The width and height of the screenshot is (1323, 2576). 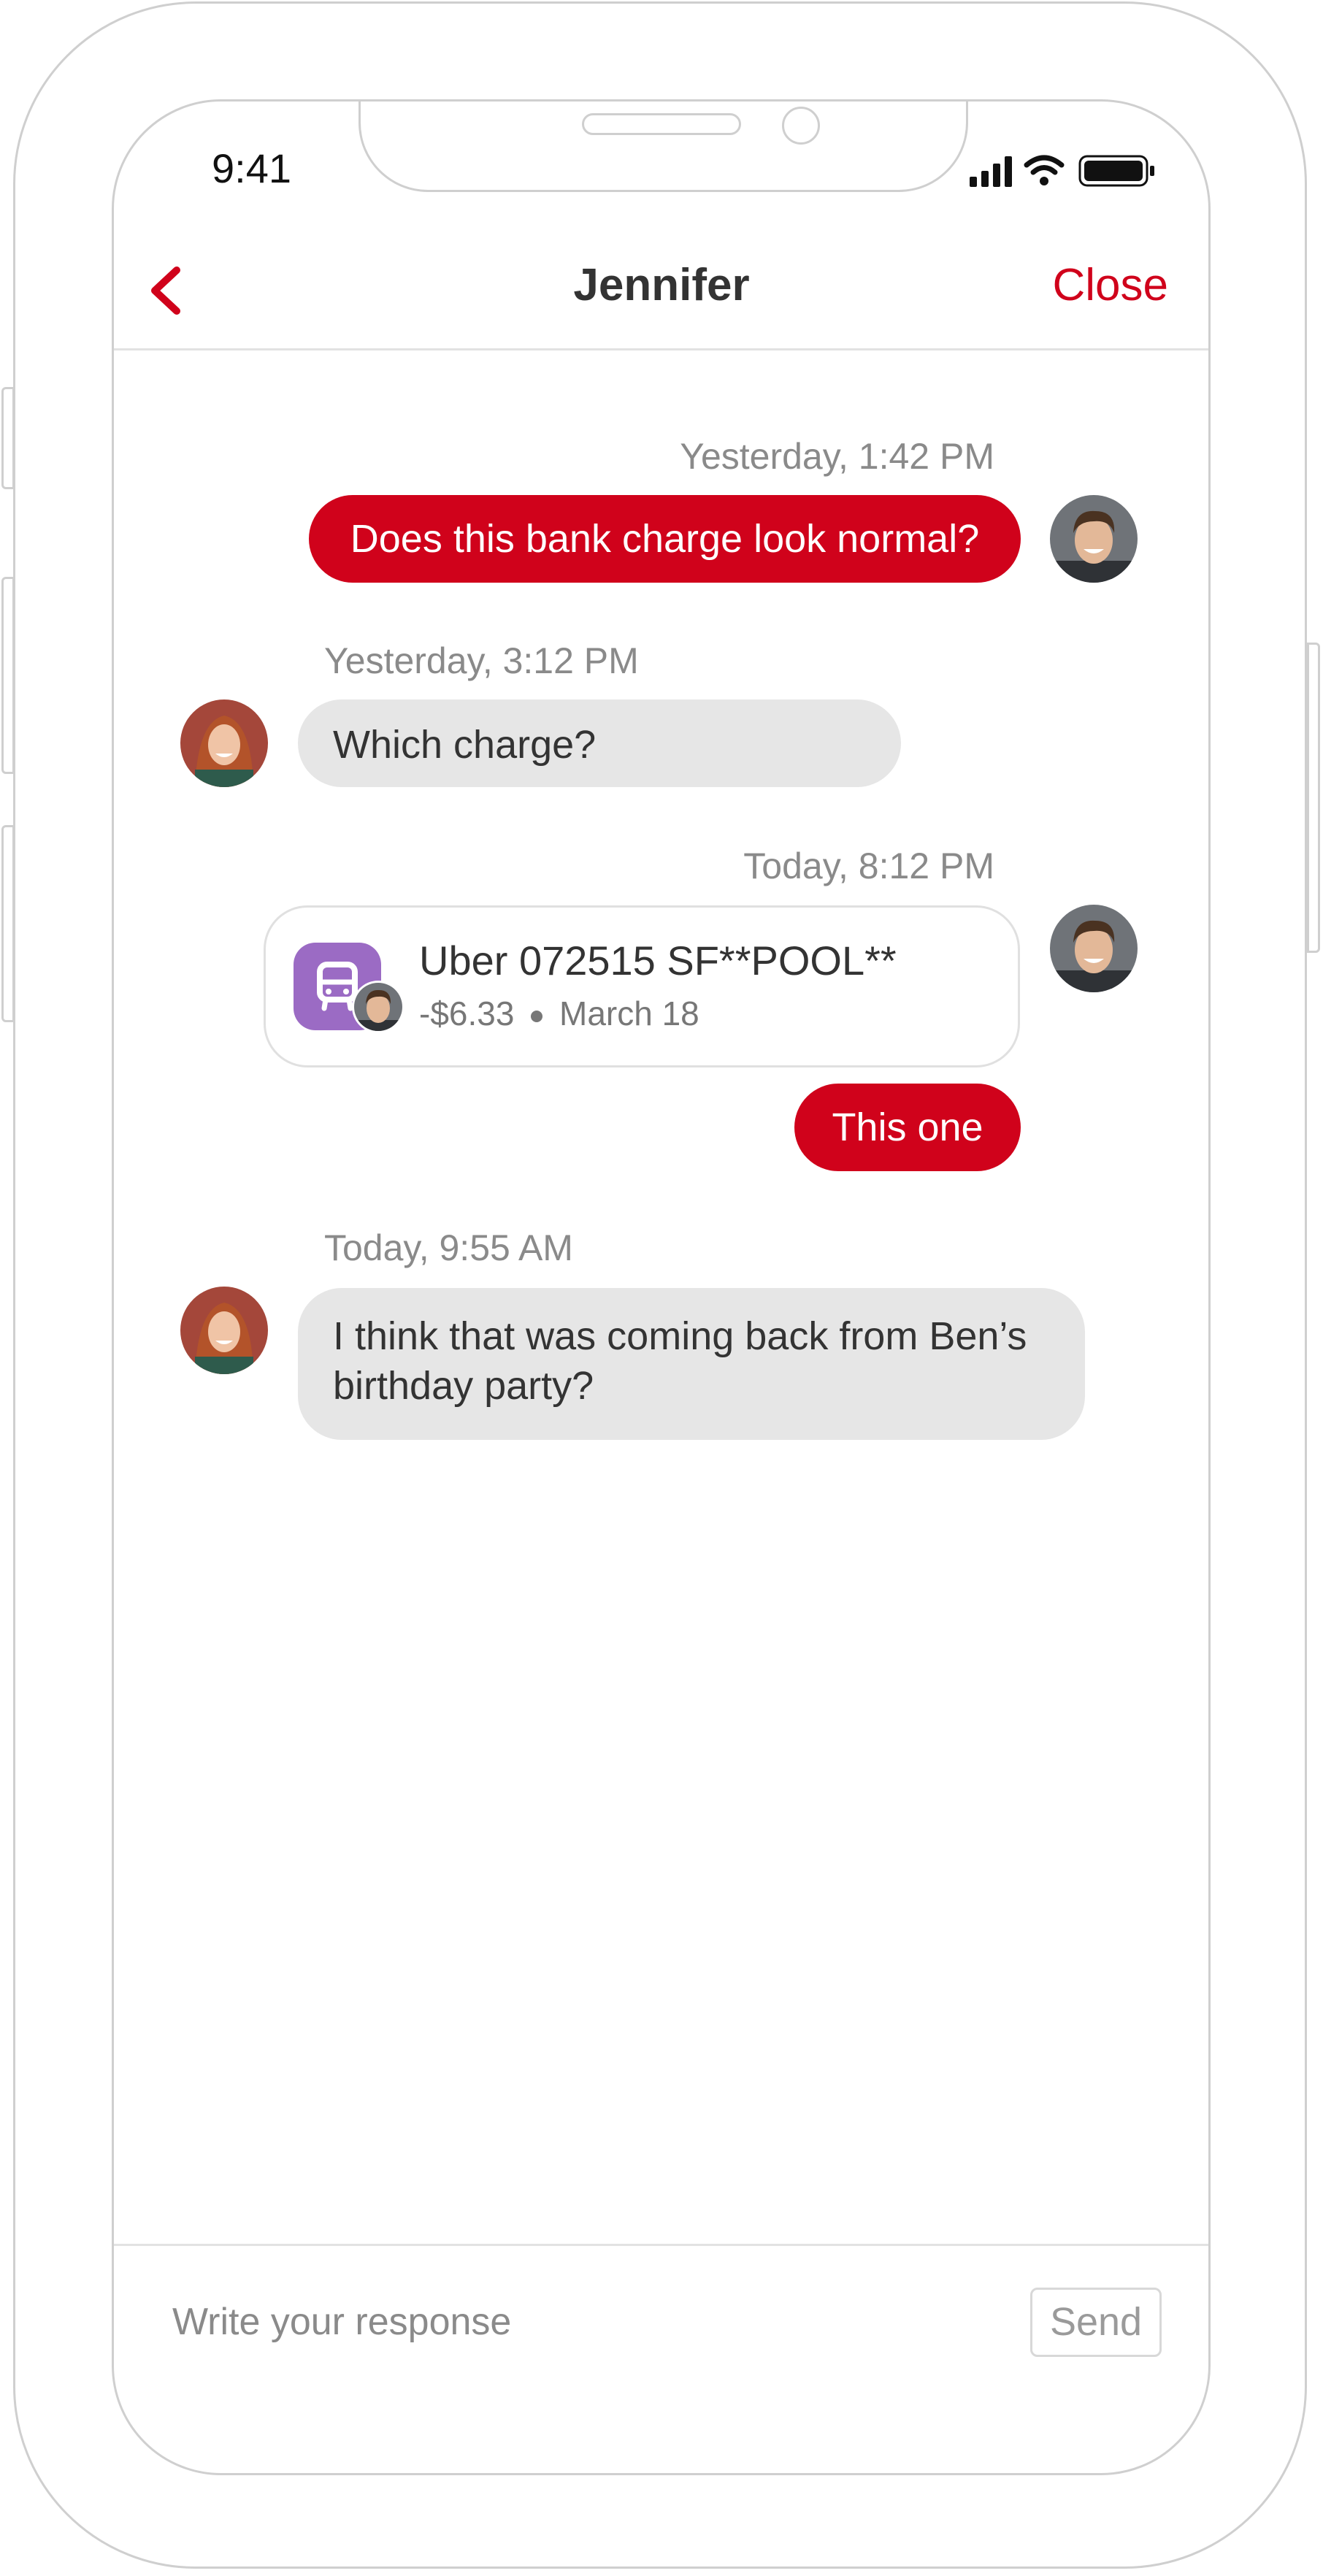 What do you see at coordinates (8, 438) in the screenshot?
I see `mute-switch` at bounding box center [8, 438].